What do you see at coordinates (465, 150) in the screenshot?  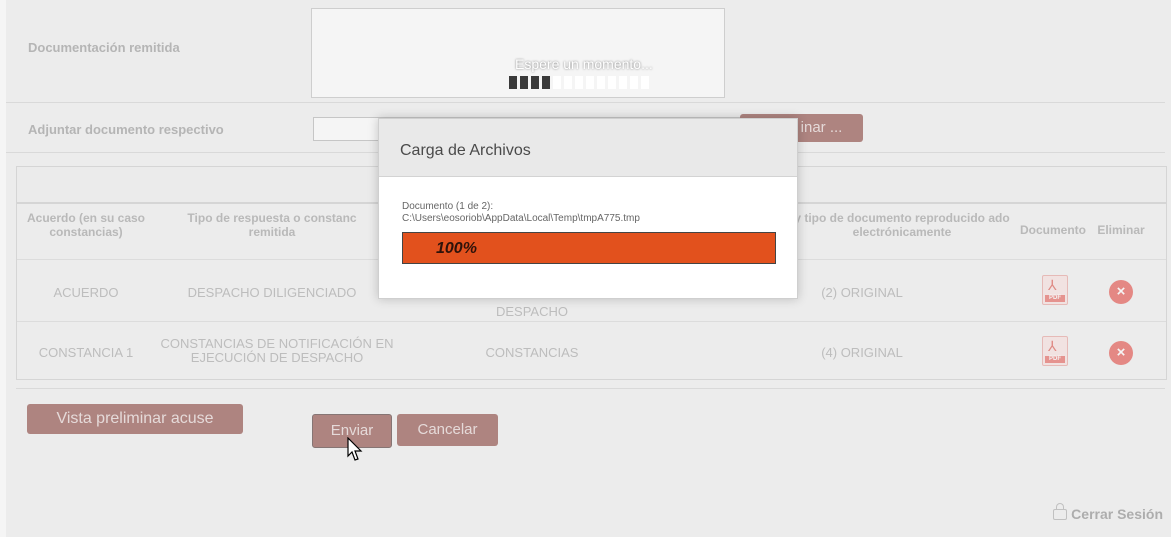 I see `dialog-title: Carga de Archivos` at bounding box center [465, 150].